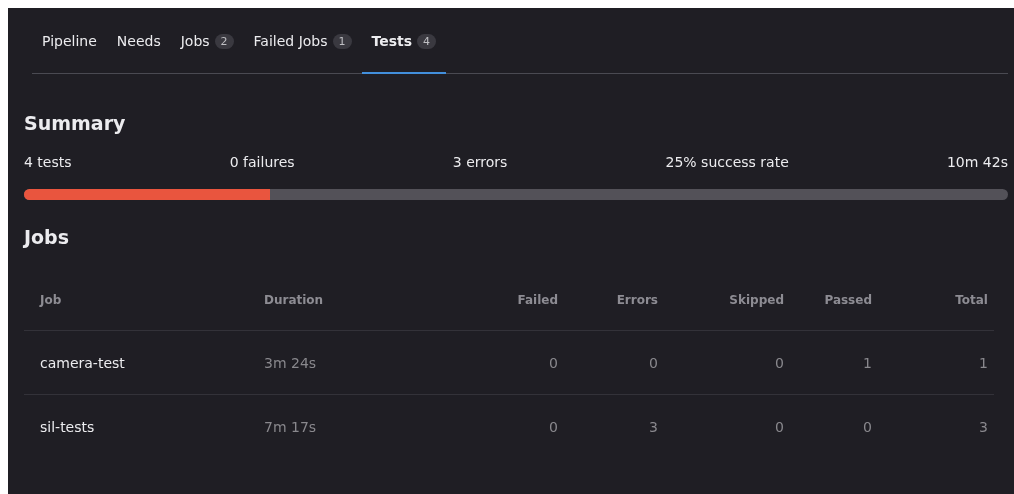  What do you see at coordinates (294, 300) in the screenshot?
I see `column-header: Duration` at bounding box center [294, 300].